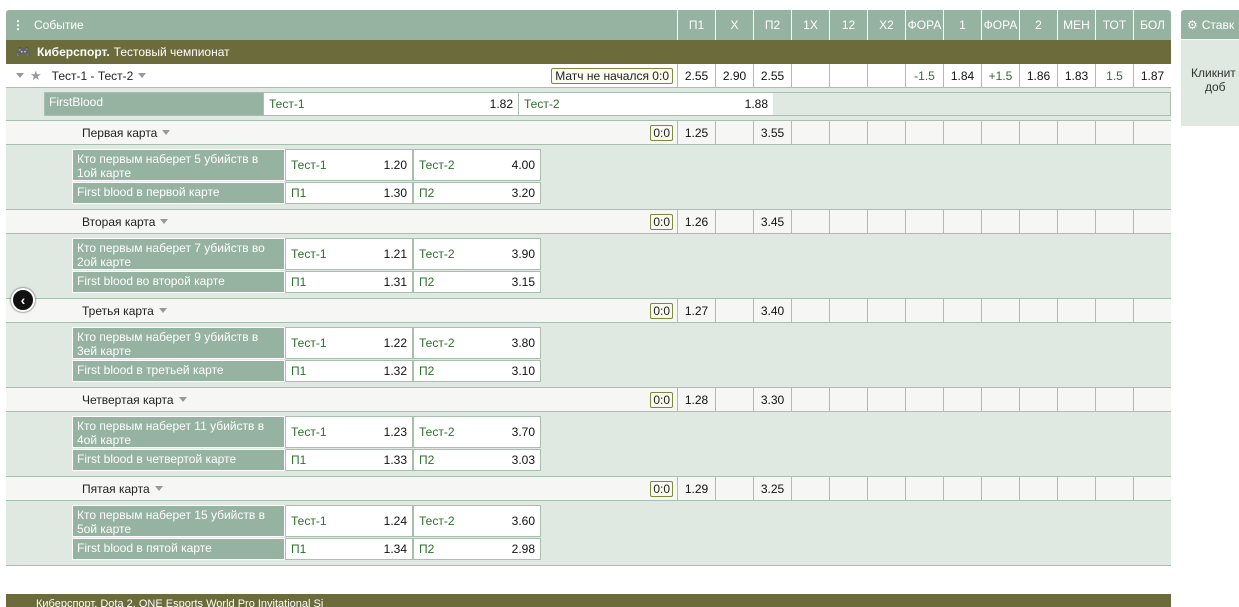  Describe the element at coordinates (349, 254) in the screenshot. I see `selection-t1: Тест-1 1.21` at that location.